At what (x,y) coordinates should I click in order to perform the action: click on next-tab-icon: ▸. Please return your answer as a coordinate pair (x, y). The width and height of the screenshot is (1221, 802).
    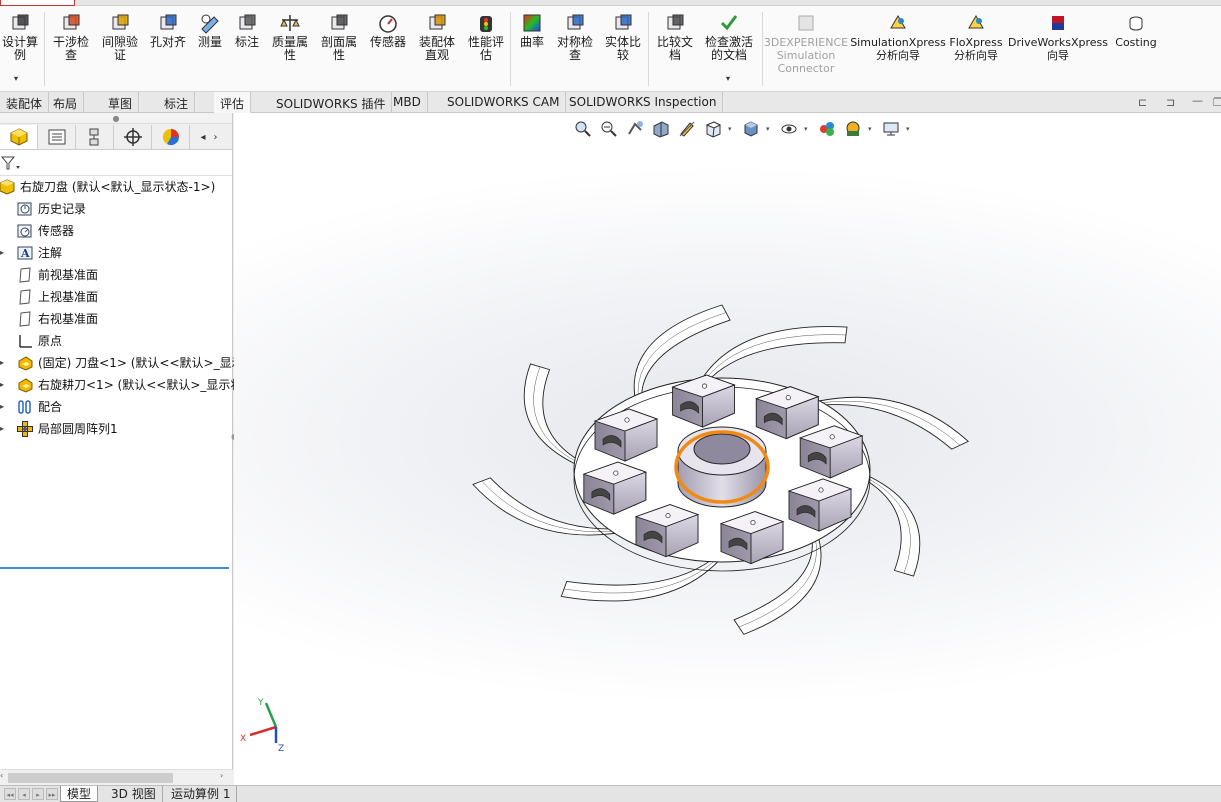
    Looking at the image, I should click on (38, 794).